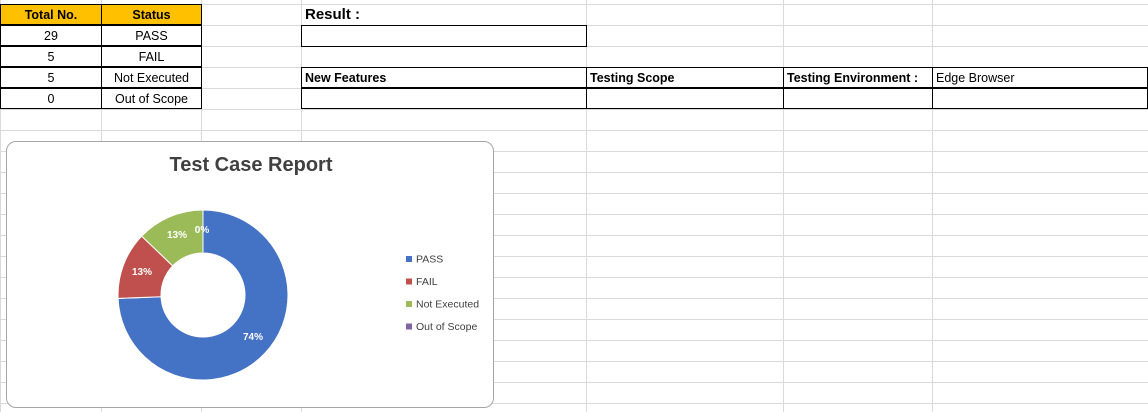  I want to click on data-label-out-of-scope: 0%, so click(202, 230).